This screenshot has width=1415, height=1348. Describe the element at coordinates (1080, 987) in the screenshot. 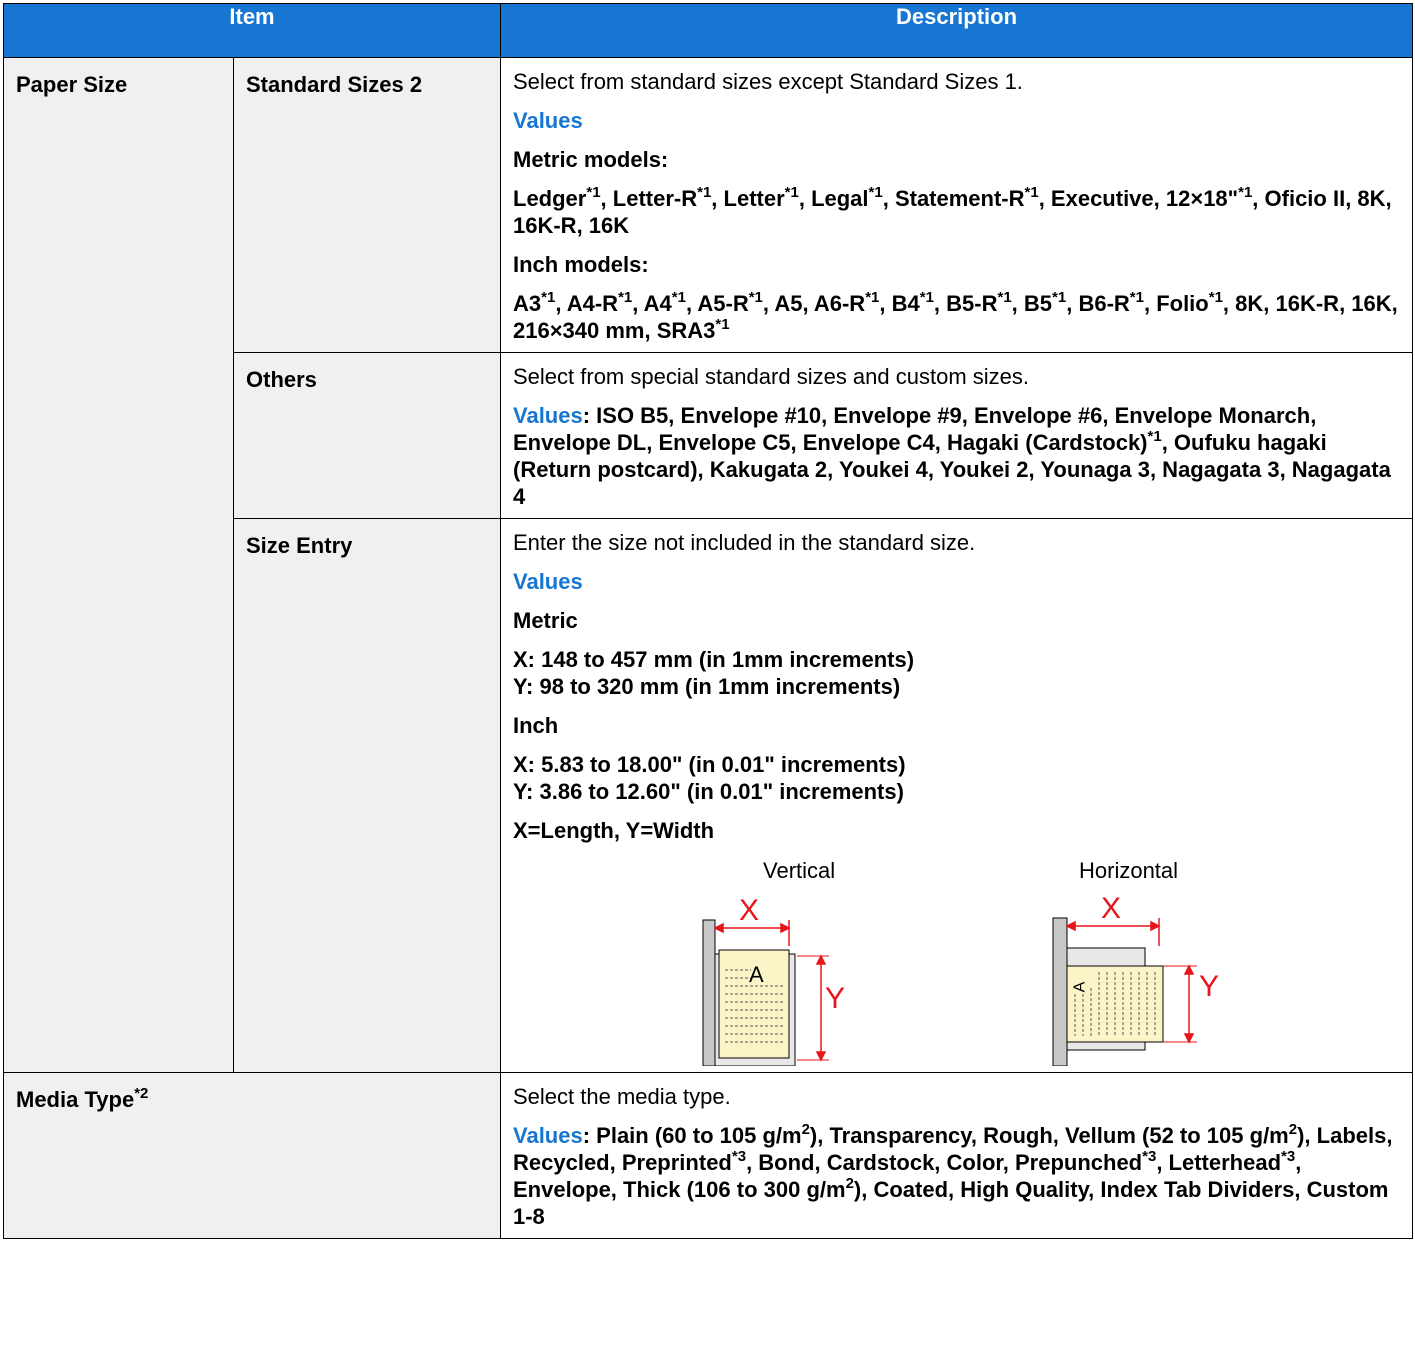

I see `horizontal-page-glyph: A` at that location.